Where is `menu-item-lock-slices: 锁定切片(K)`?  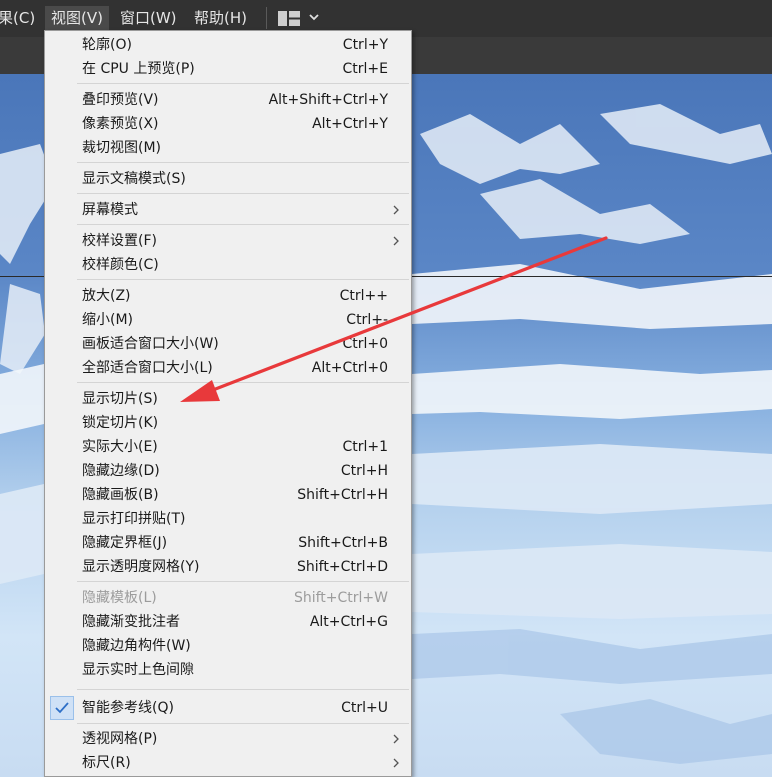 menu-item-lock-slices: 锁定切片(K) is located at coordinates (228, 423).